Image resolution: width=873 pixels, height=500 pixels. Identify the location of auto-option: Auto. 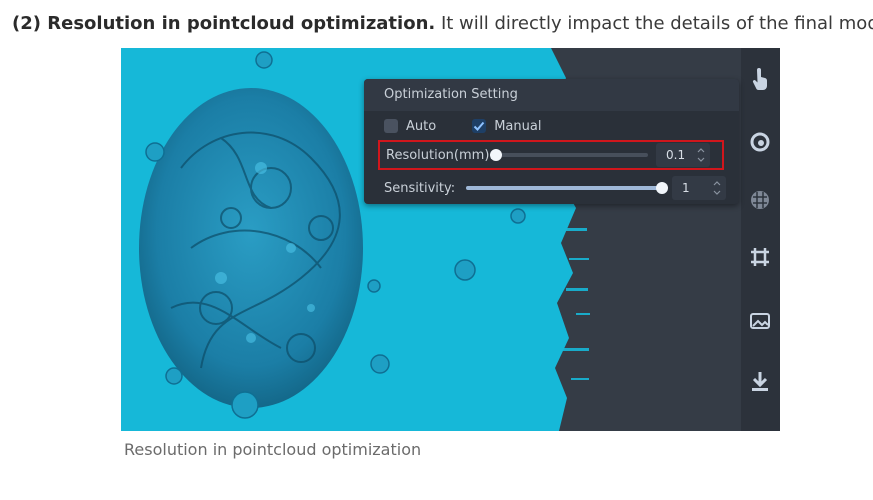
(410, 126).